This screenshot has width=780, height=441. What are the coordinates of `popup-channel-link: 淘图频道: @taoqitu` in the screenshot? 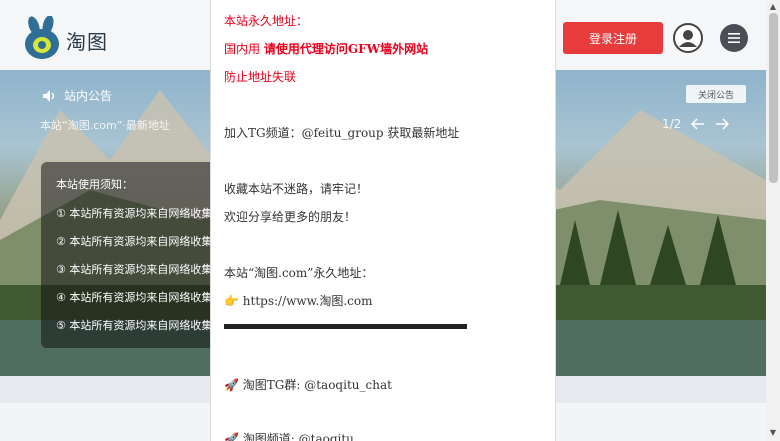 It's located at (298, 436).